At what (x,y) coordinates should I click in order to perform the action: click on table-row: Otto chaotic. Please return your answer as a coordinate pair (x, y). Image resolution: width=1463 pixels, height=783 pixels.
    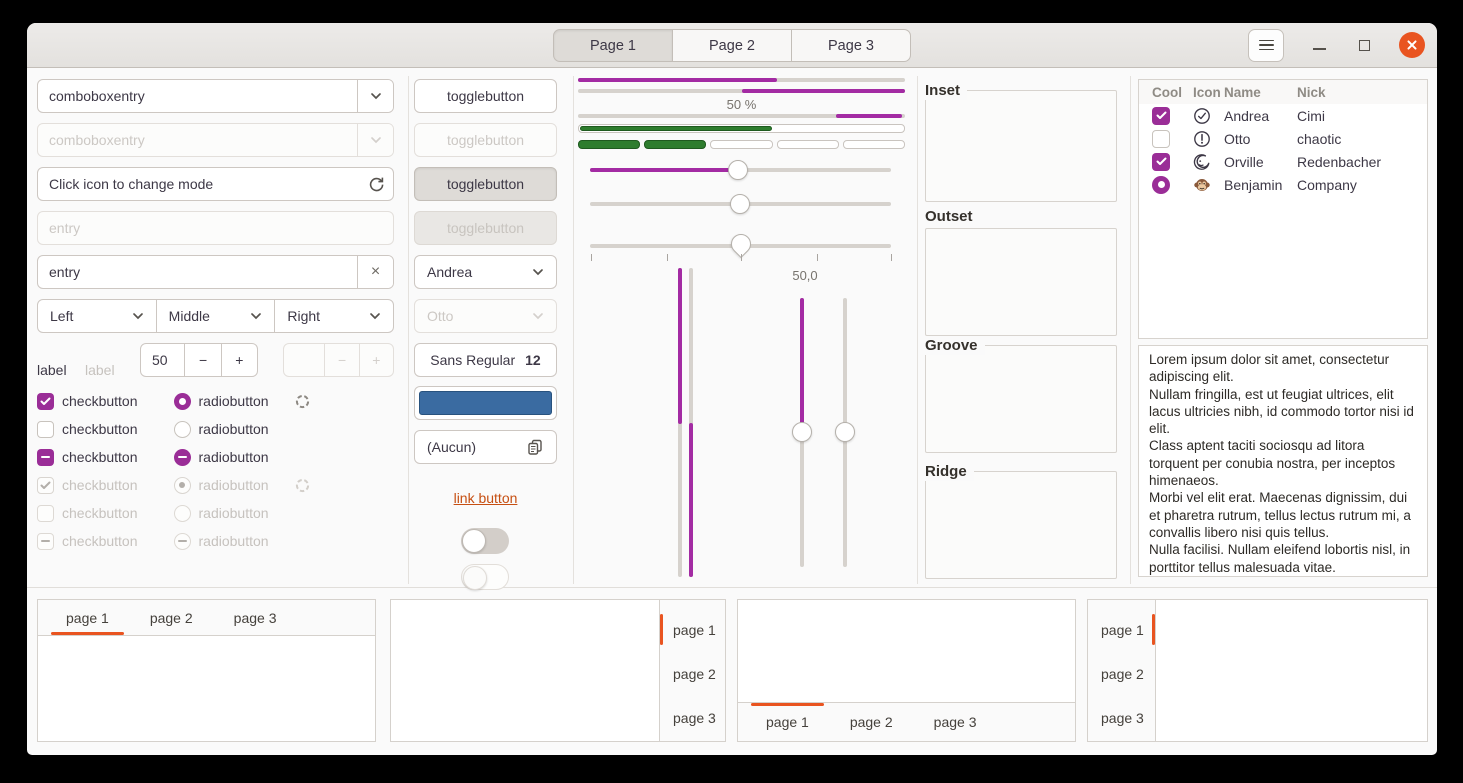
    Looking at the image, I should click on (1283, 138).